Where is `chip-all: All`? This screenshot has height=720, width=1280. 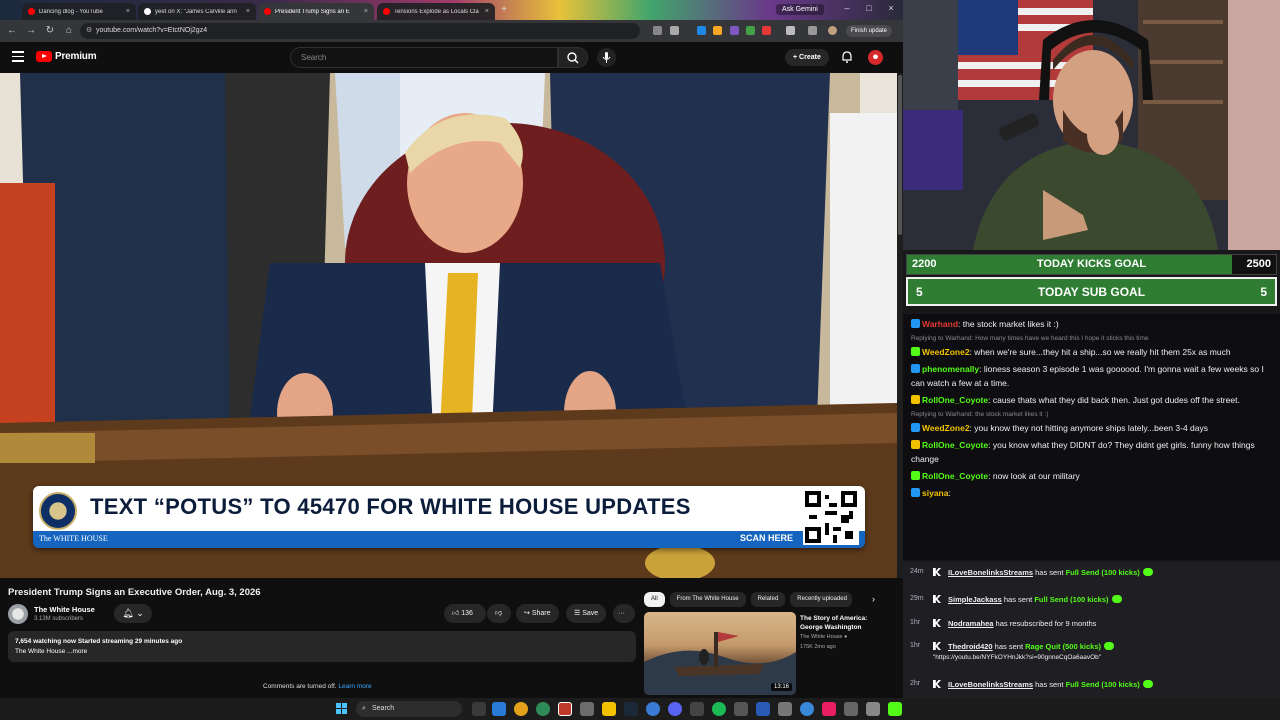 chip-all: All is located at coordinates (654, 599).